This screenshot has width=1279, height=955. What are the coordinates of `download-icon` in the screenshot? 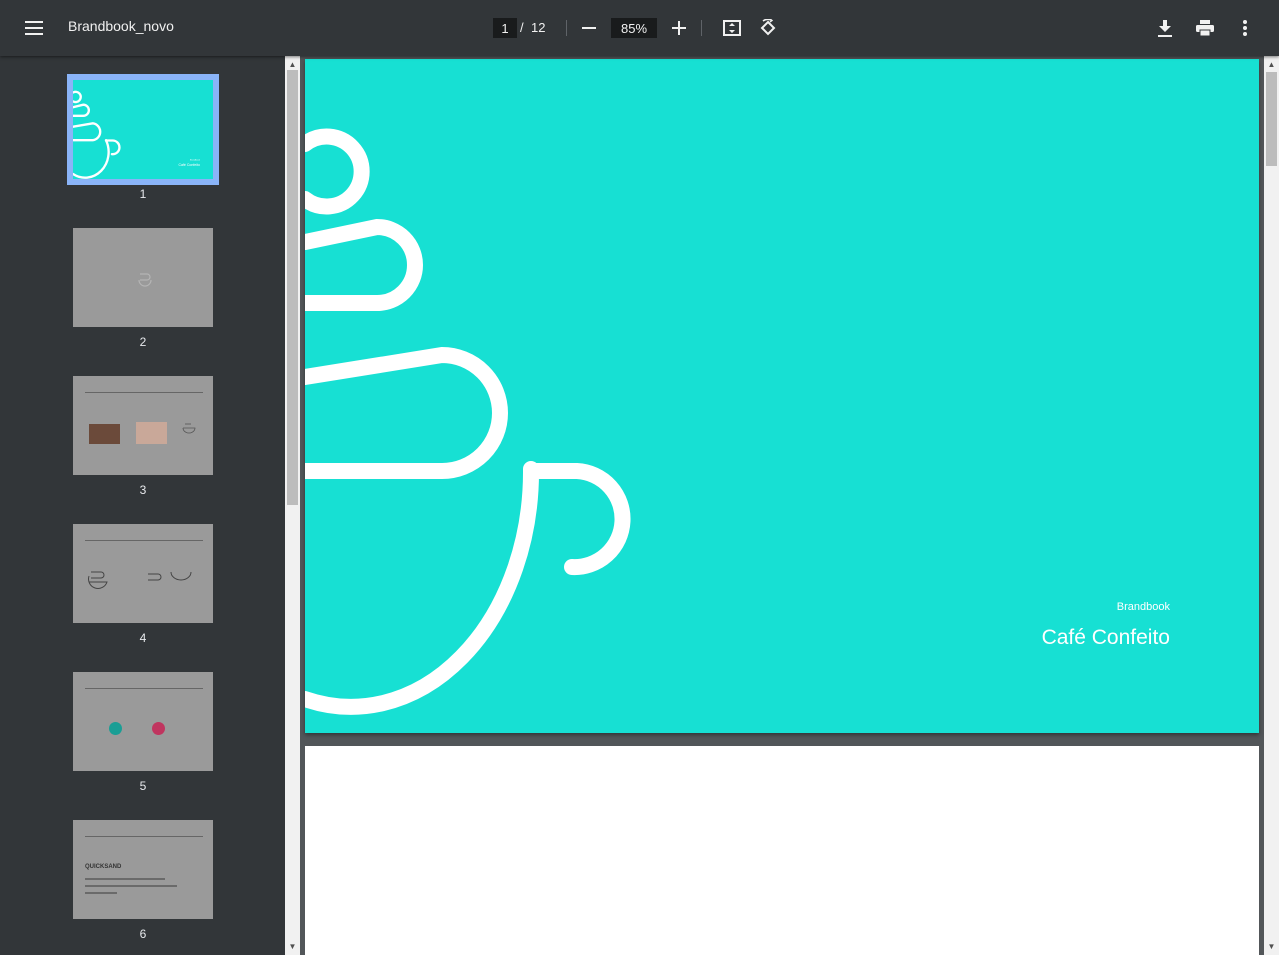 It's located at (1165, 28).